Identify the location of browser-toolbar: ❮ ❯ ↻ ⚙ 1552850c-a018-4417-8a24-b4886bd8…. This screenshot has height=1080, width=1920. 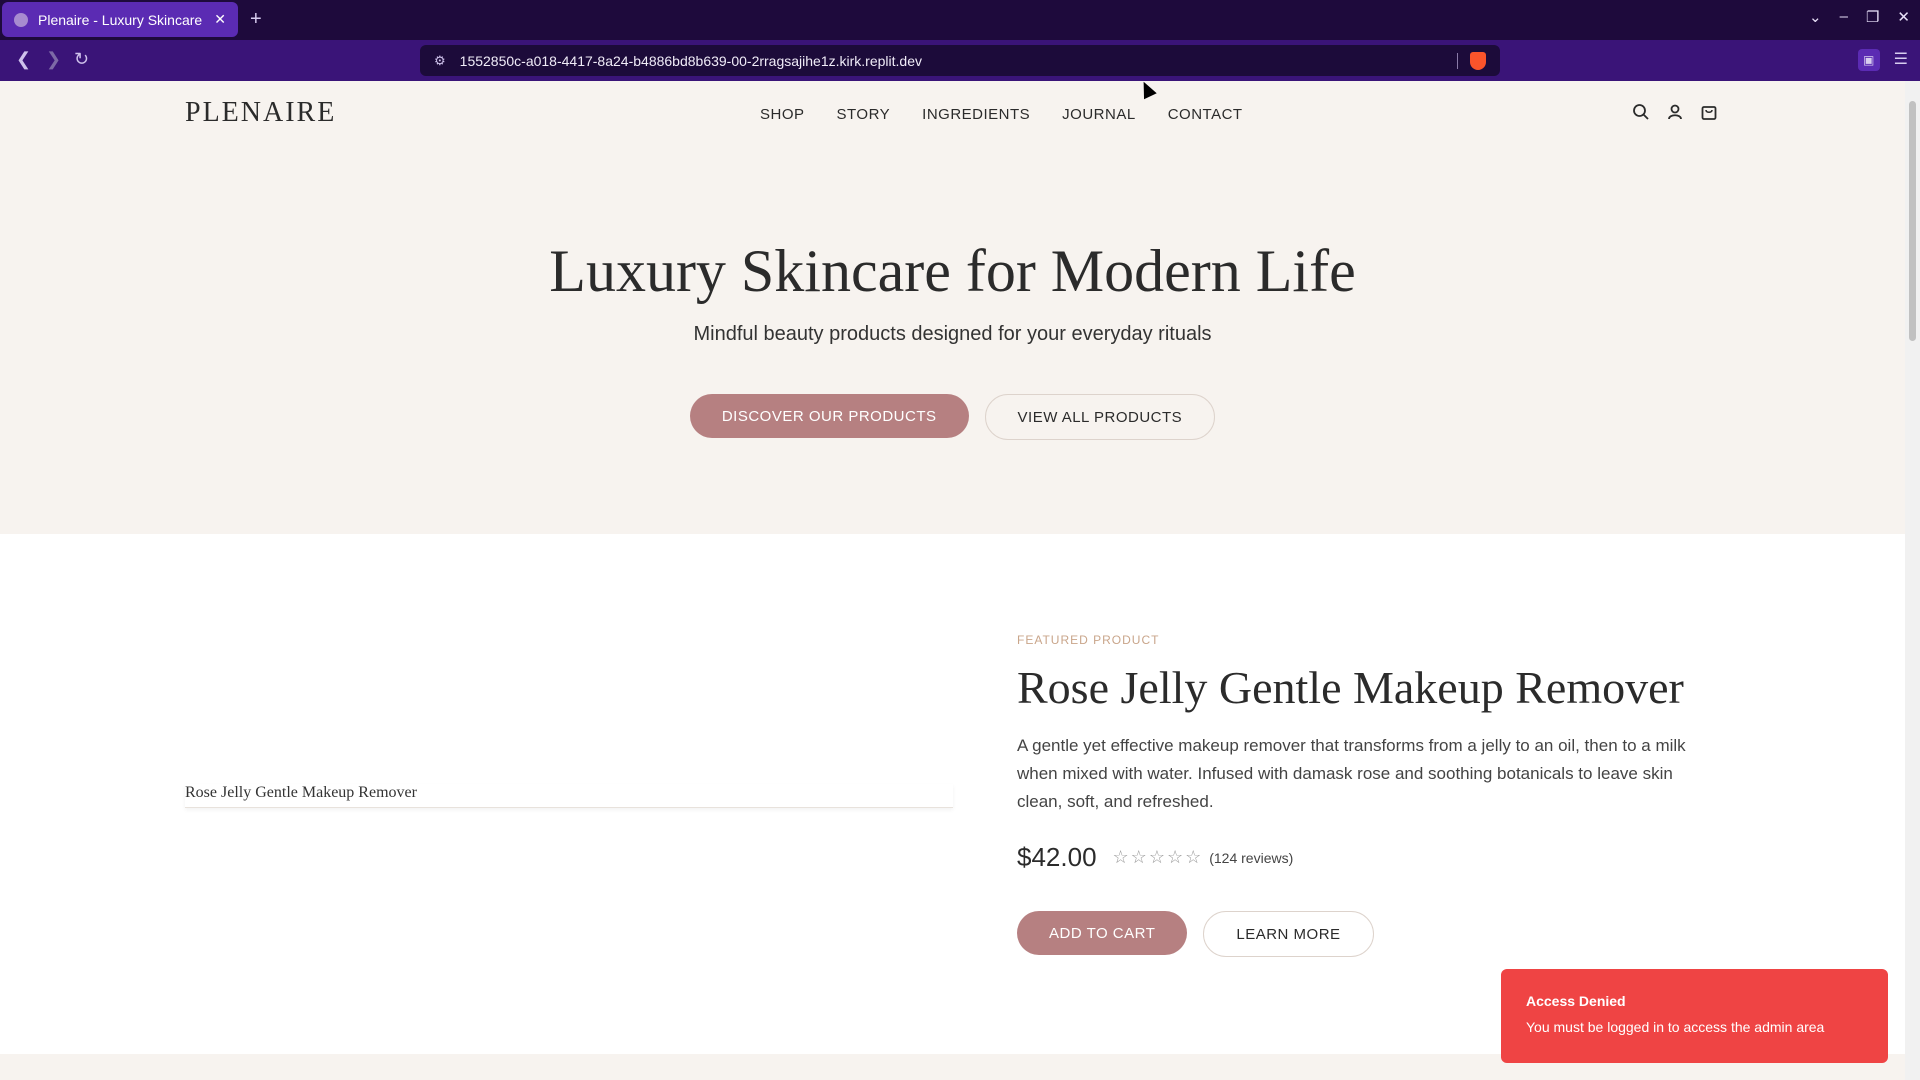
(960, 60).